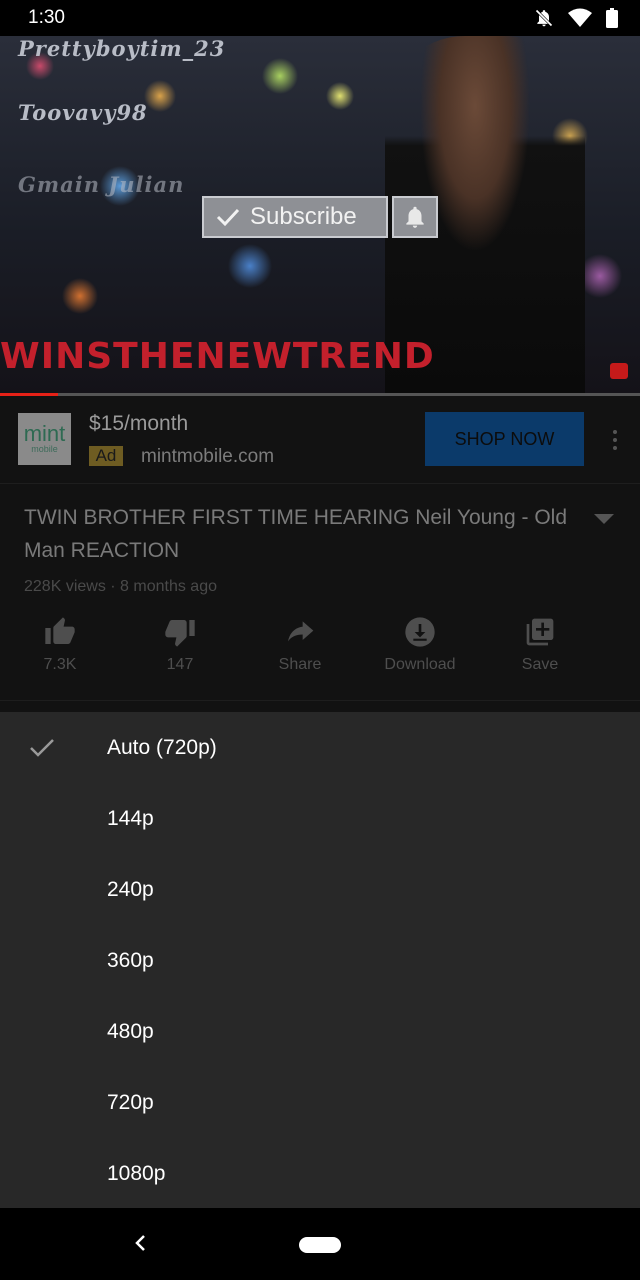 Image resolution: width=640 pixels, height=1280 pixels. I want to click on quality-option-label: 480p, so click(130, 1031).